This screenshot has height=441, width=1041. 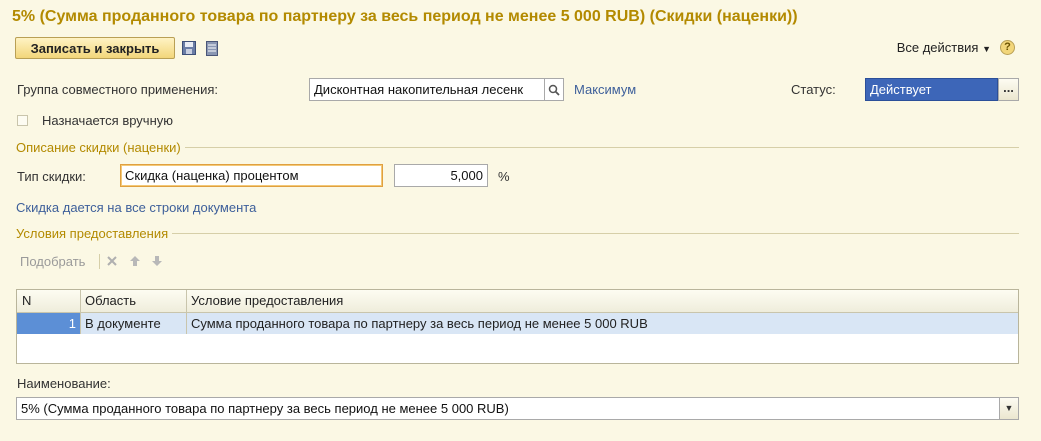 I want to click on all-actions-label: Все действия, so click(x=937, y=47).